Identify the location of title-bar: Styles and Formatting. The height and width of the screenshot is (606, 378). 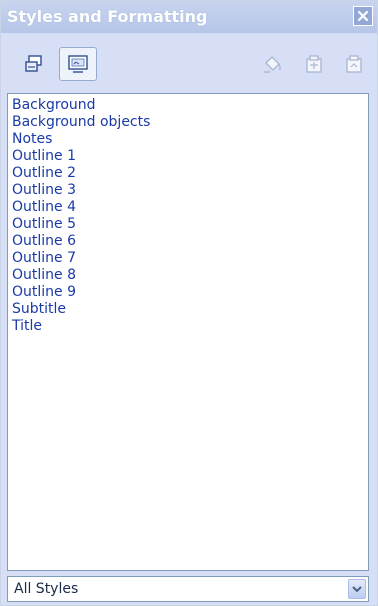
(189, 17).